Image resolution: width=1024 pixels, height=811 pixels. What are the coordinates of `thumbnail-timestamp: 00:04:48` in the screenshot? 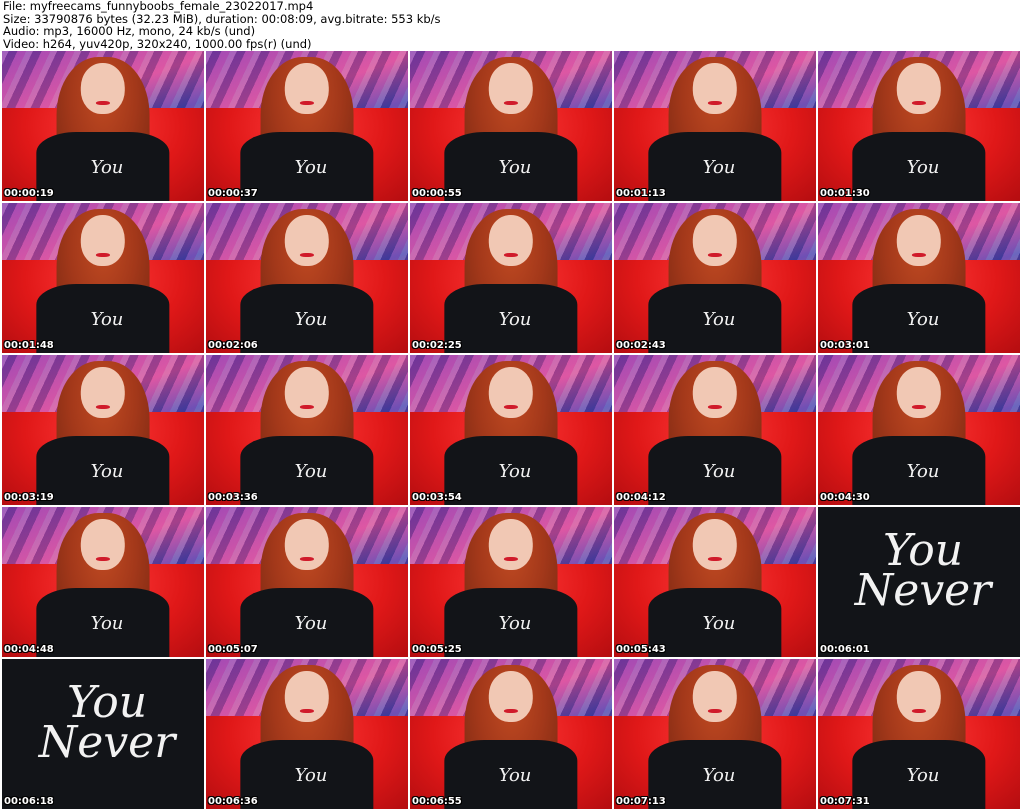 It's located at (29, 649).